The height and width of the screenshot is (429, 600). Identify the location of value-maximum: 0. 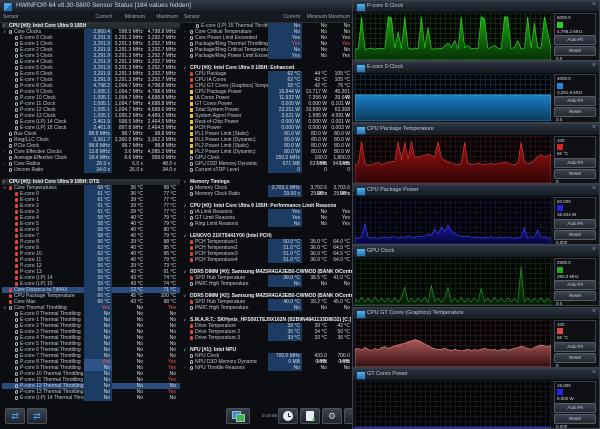
(348, 170).